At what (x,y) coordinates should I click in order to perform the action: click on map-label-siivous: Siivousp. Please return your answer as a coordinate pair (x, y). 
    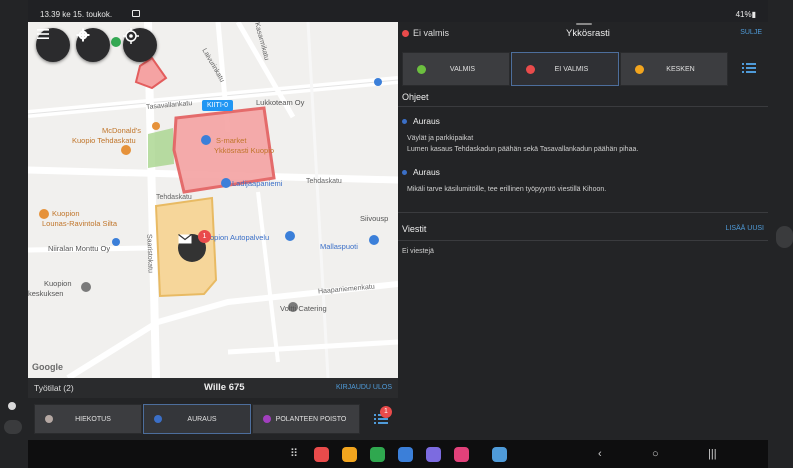
    Looking at the image, I should click on (374, 218).